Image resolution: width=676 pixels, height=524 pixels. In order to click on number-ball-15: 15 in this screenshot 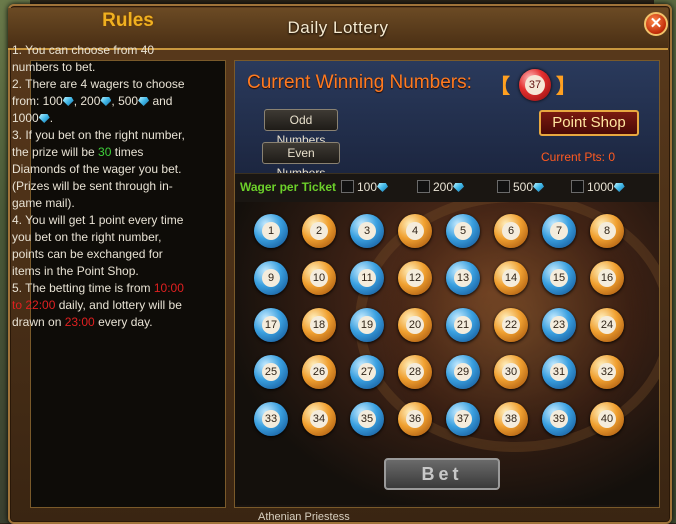, I will do `click(559, 278)`.